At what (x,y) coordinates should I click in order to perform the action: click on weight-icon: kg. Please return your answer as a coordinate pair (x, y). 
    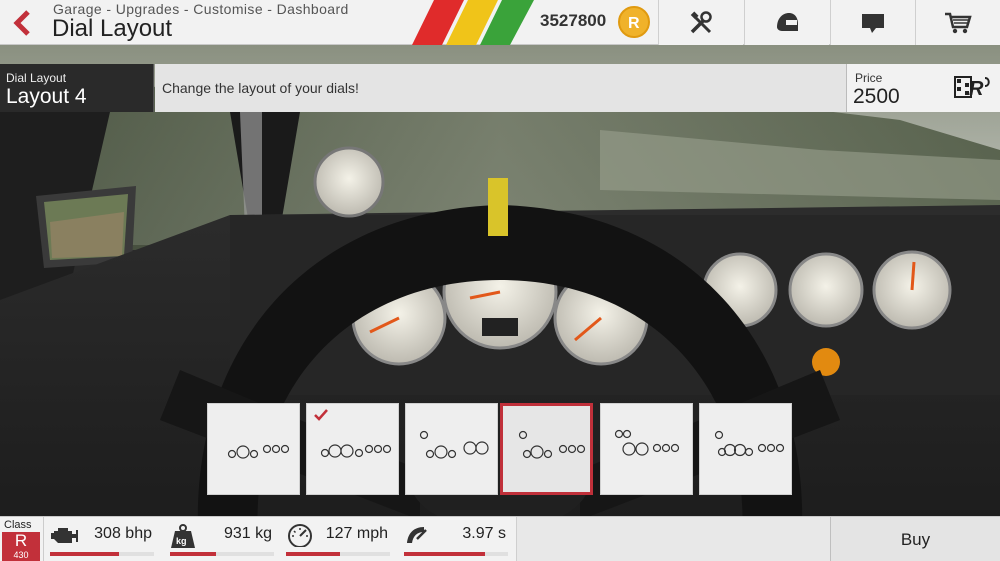
    Looking at the image, I should click on (183, 536).